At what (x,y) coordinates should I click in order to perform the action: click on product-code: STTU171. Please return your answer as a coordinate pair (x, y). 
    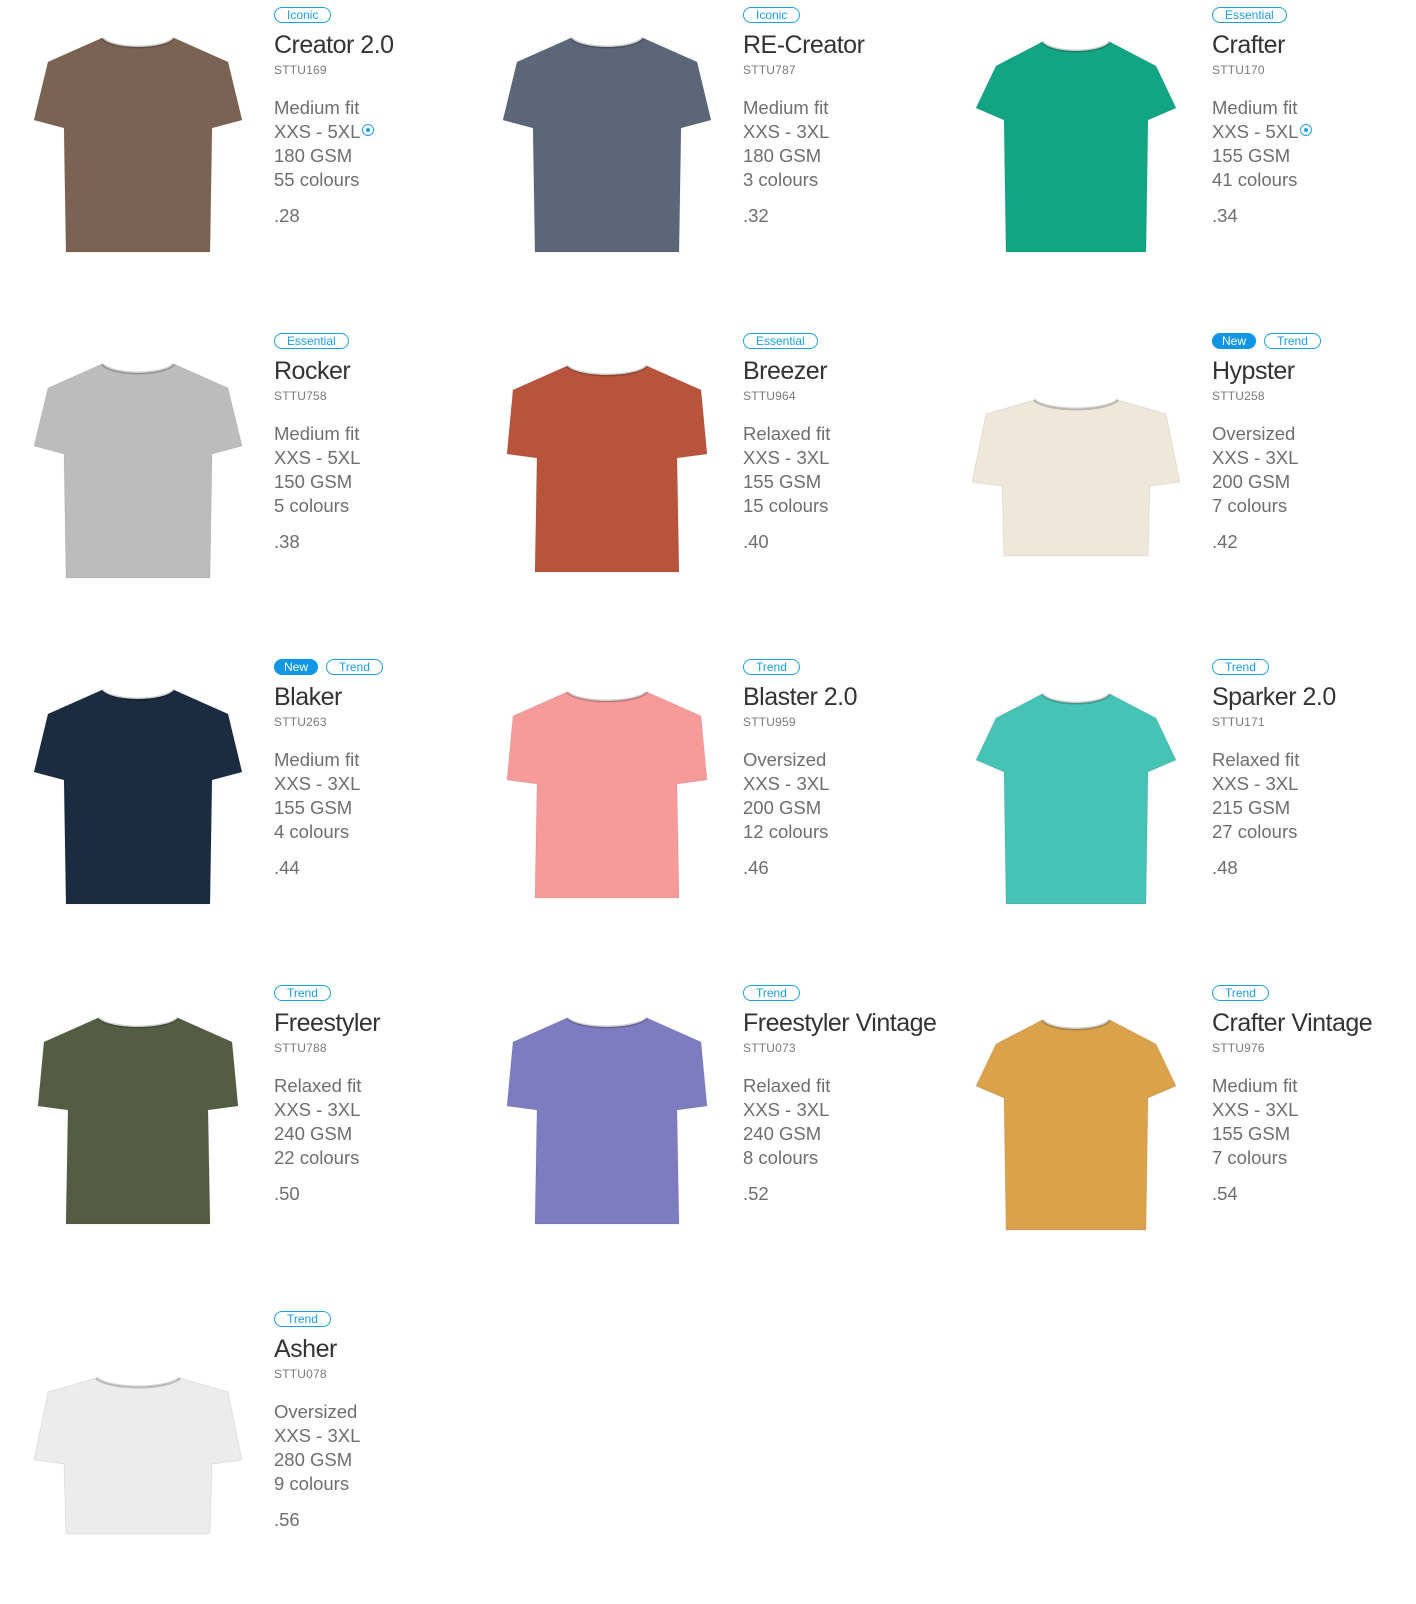
    Looking at the image, I should click on (1238, 722).